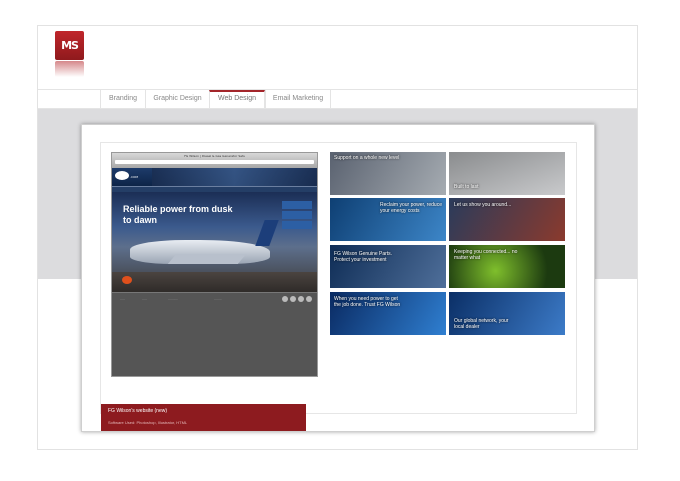 This screenshot has width=680, height=481. I want to click on airplane-wing, so click(207, 259).